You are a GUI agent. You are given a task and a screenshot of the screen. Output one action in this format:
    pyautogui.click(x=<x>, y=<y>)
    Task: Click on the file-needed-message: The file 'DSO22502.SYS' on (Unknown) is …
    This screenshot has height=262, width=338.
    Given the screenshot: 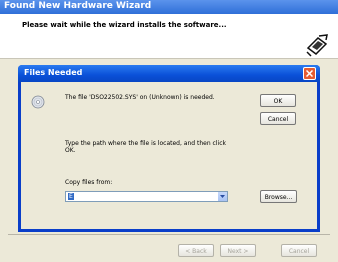 What is the action you would take?
    pyautogui.click(x=140, y=97)
    